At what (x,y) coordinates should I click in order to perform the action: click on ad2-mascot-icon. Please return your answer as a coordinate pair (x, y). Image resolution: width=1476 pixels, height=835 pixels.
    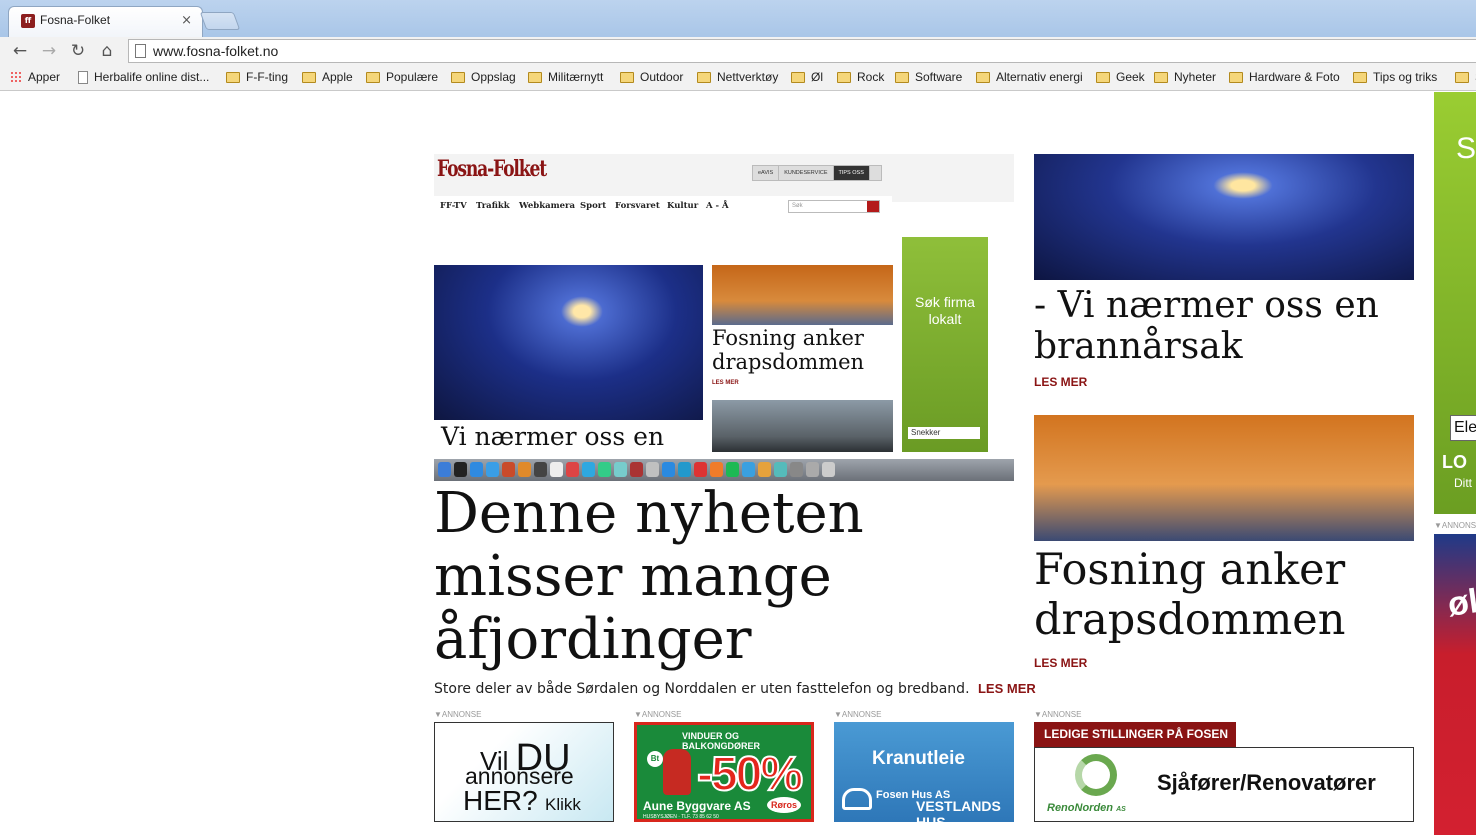
    Looking at the image, I should click on (677, 772).